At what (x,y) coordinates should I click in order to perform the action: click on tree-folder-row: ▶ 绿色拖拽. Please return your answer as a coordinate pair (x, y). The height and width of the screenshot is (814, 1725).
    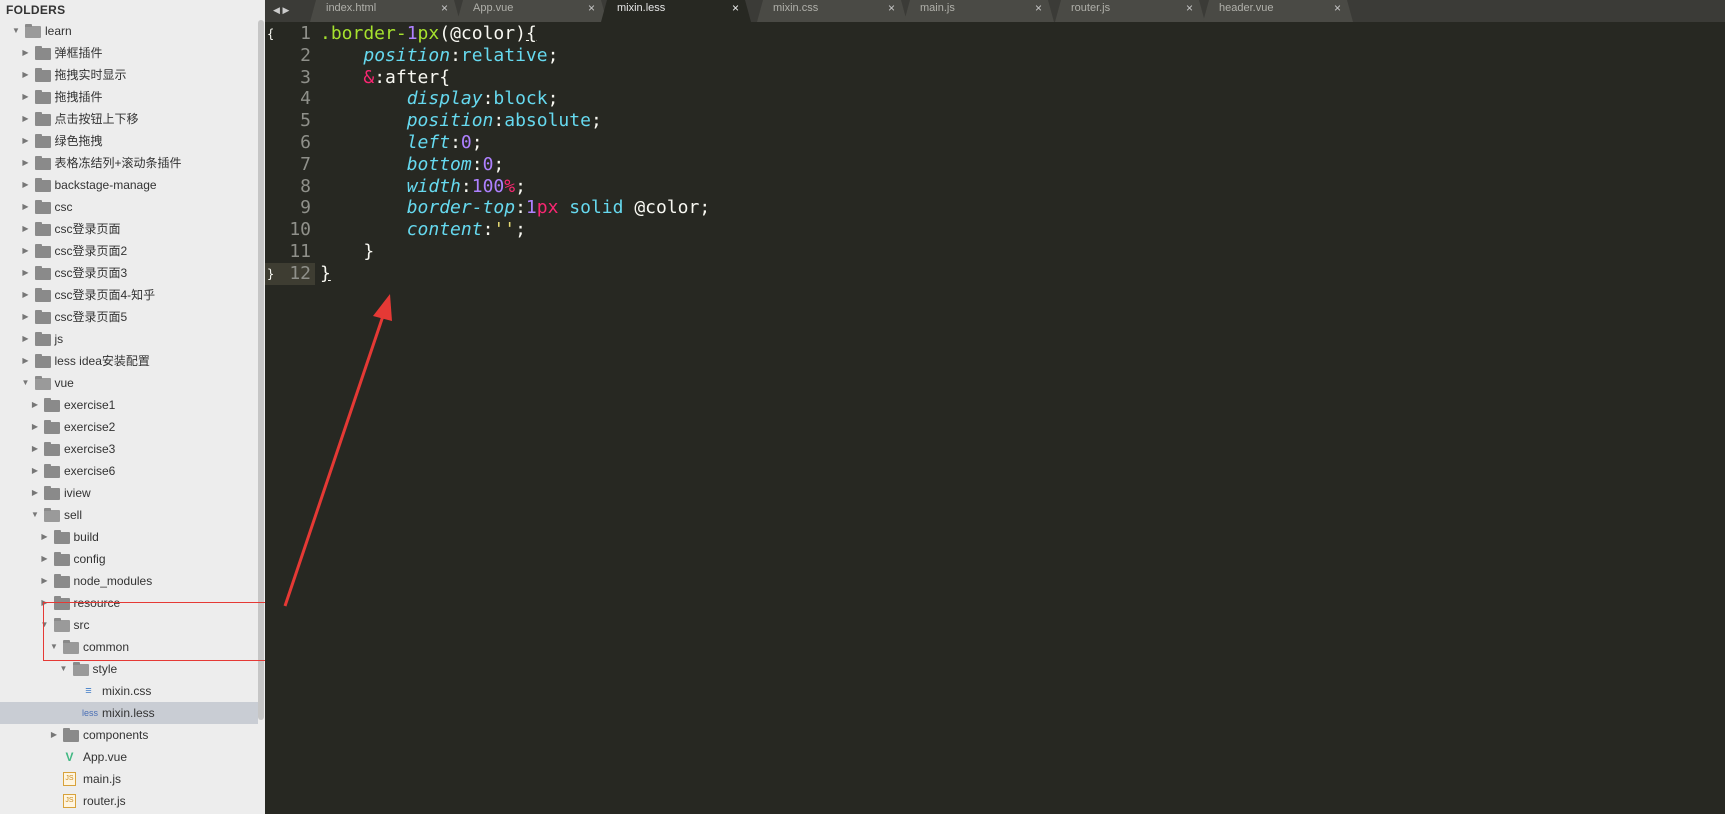
    Looking at the image, I should click on (129, 141).